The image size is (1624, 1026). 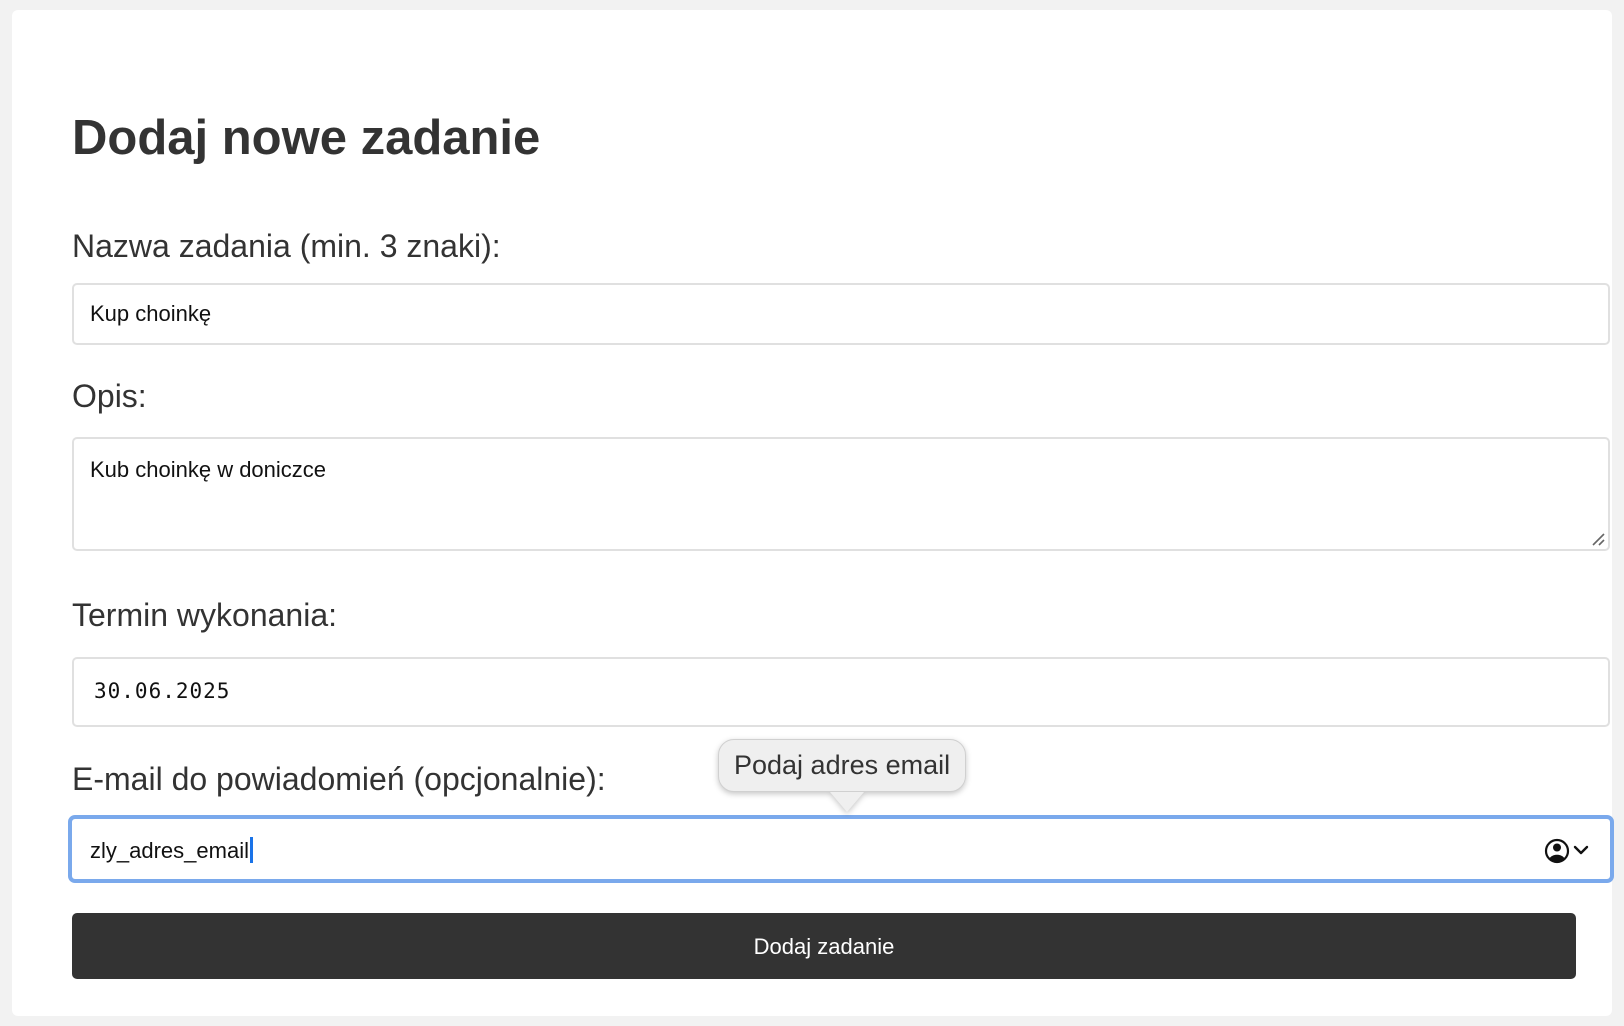 I want to click on task-name-label: Nazwa zadania (min. 3 znaki):, so click(x=286, y=246).